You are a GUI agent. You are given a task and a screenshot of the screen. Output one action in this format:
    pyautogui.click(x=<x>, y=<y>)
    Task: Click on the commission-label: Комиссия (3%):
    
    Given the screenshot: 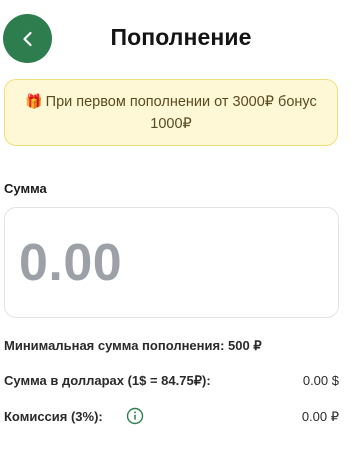 What is the action you would take?
    pyautogui.click(x=53, y=416)
    